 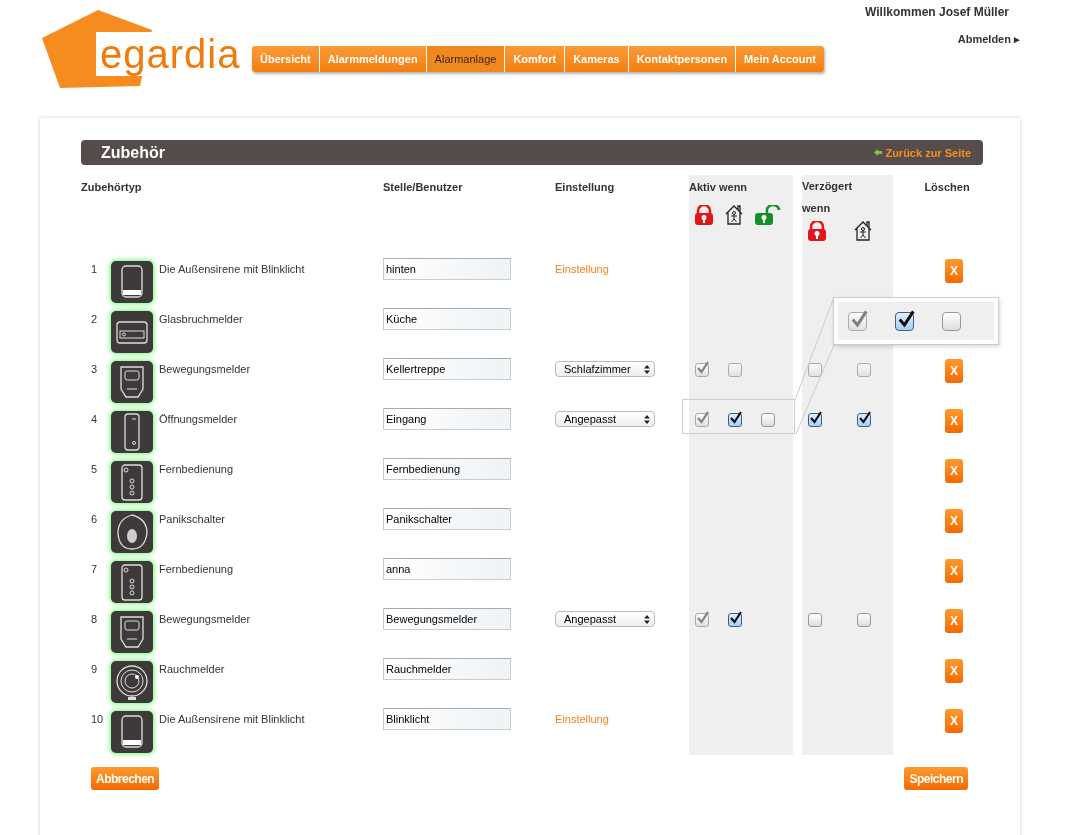 I want to click on logo: egardia, so click(x=169, y=54).